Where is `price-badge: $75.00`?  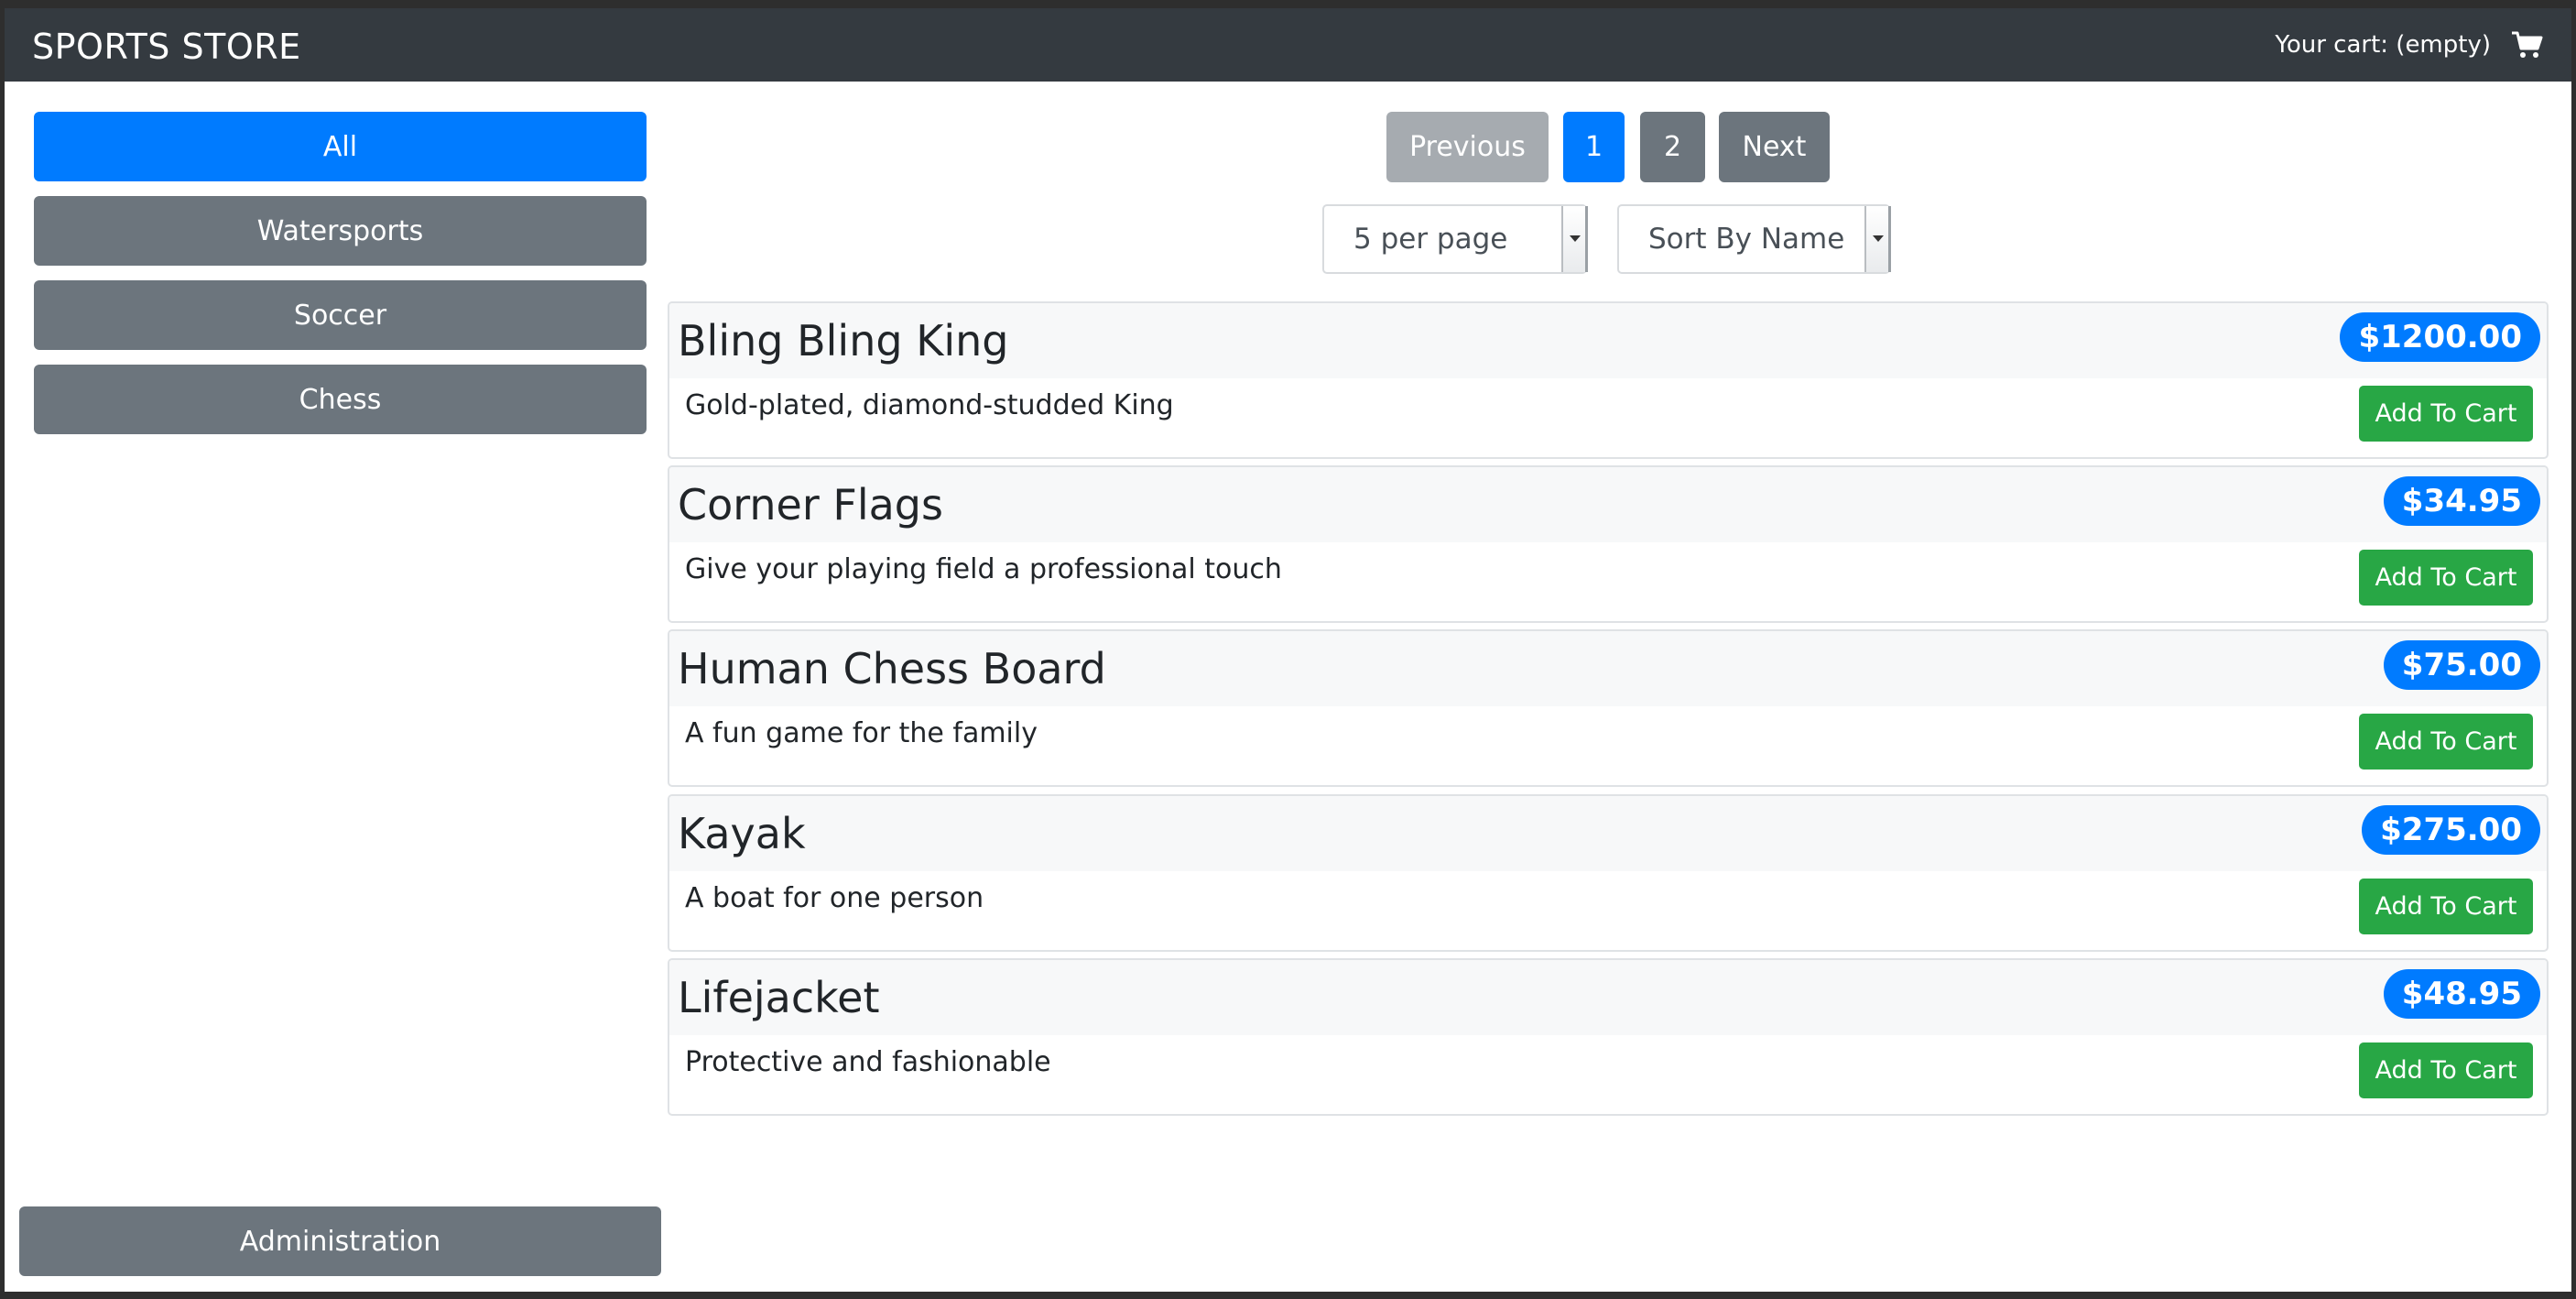 price-badge: $75.00 is located at coordinates (2461, 665).